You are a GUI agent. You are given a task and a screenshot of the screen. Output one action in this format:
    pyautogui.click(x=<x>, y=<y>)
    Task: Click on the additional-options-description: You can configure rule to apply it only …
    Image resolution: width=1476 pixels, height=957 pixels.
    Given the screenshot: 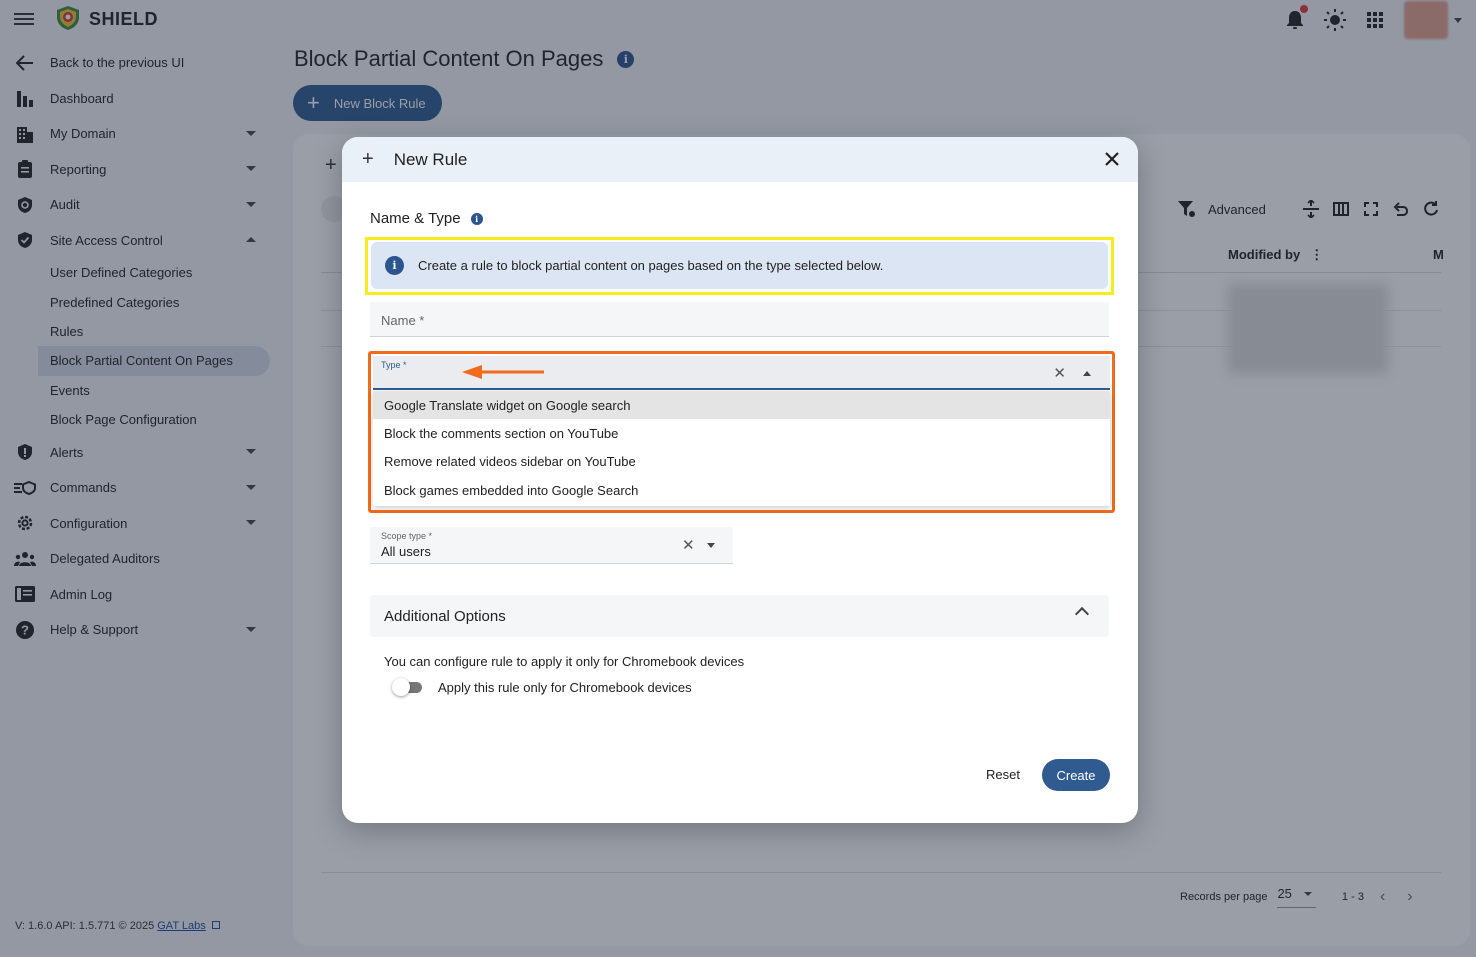 What is the action you would take?
    pyautogui.click(x=564, y=661)
    